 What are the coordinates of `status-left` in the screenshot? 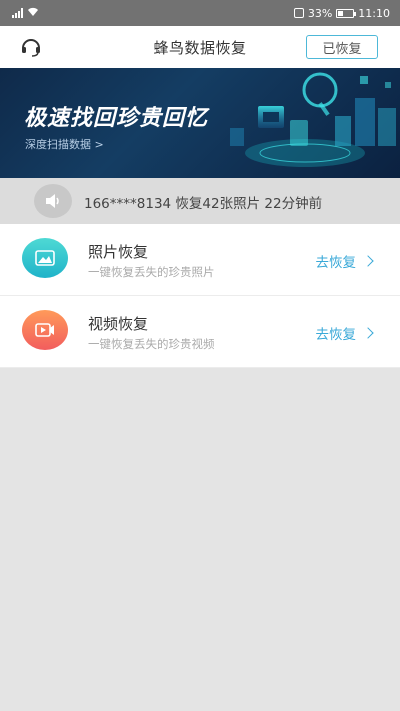 It's located at (25, 13).